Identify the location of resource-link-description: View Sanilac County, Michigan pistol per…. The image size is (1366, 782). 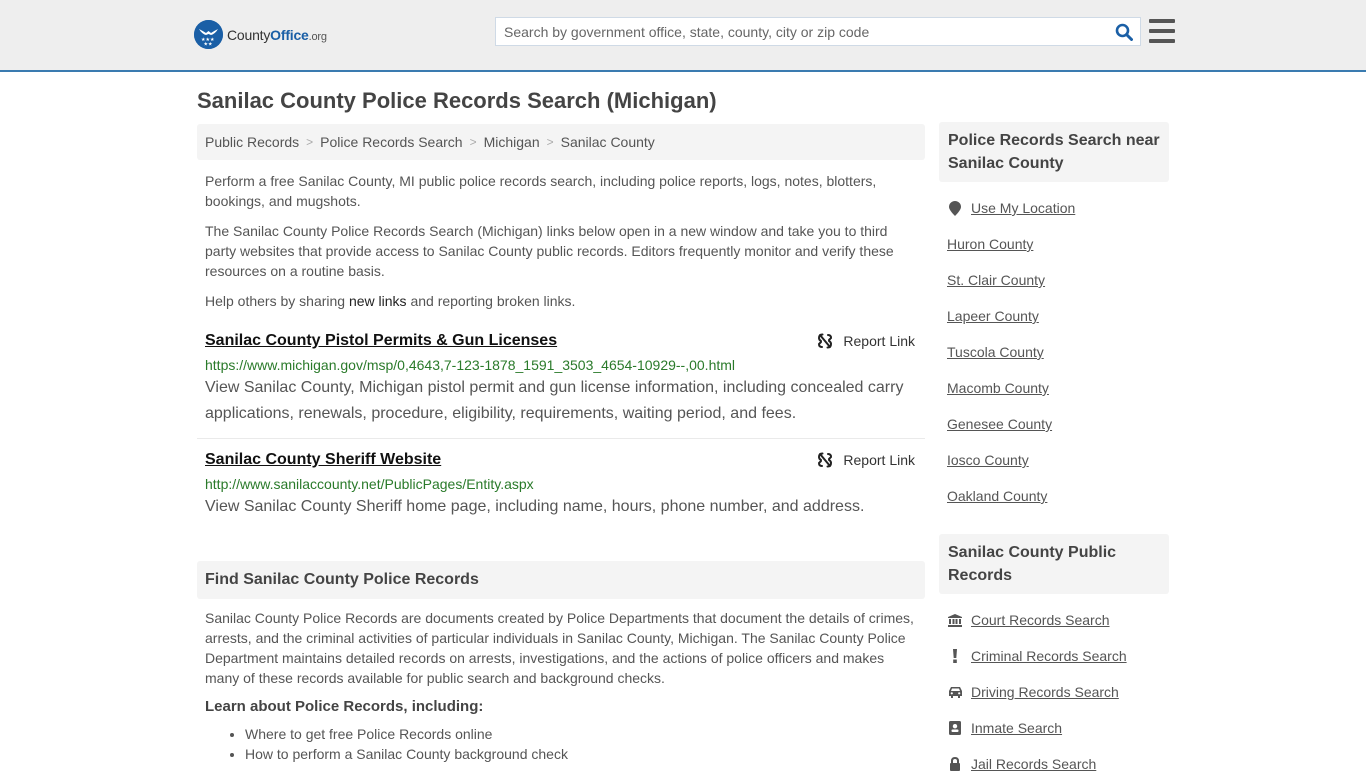
(554, 400).